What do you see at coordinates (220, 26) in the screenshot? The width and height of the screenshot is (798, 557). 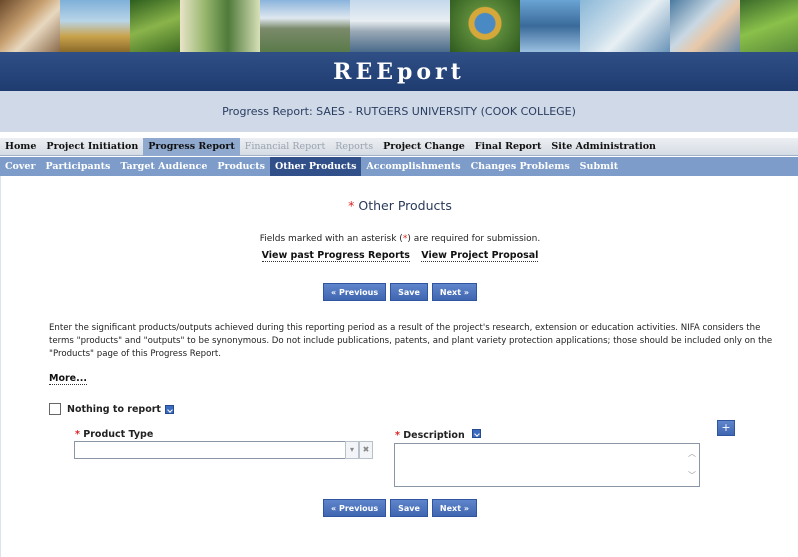 I see `banner-photo-field` at bounding box center [220, 26].